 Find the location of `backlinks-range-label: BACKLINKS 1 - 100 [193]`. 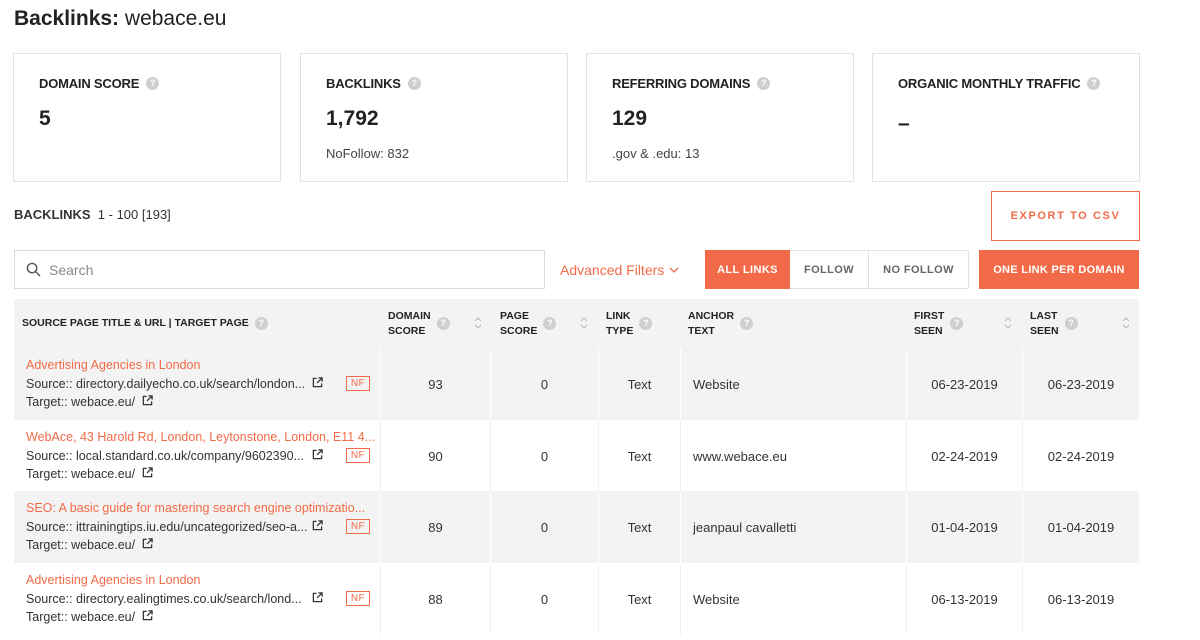

backlinks-range-label: BACKLINKS 1 - 100 [193] is located at coordinates (92, 214).